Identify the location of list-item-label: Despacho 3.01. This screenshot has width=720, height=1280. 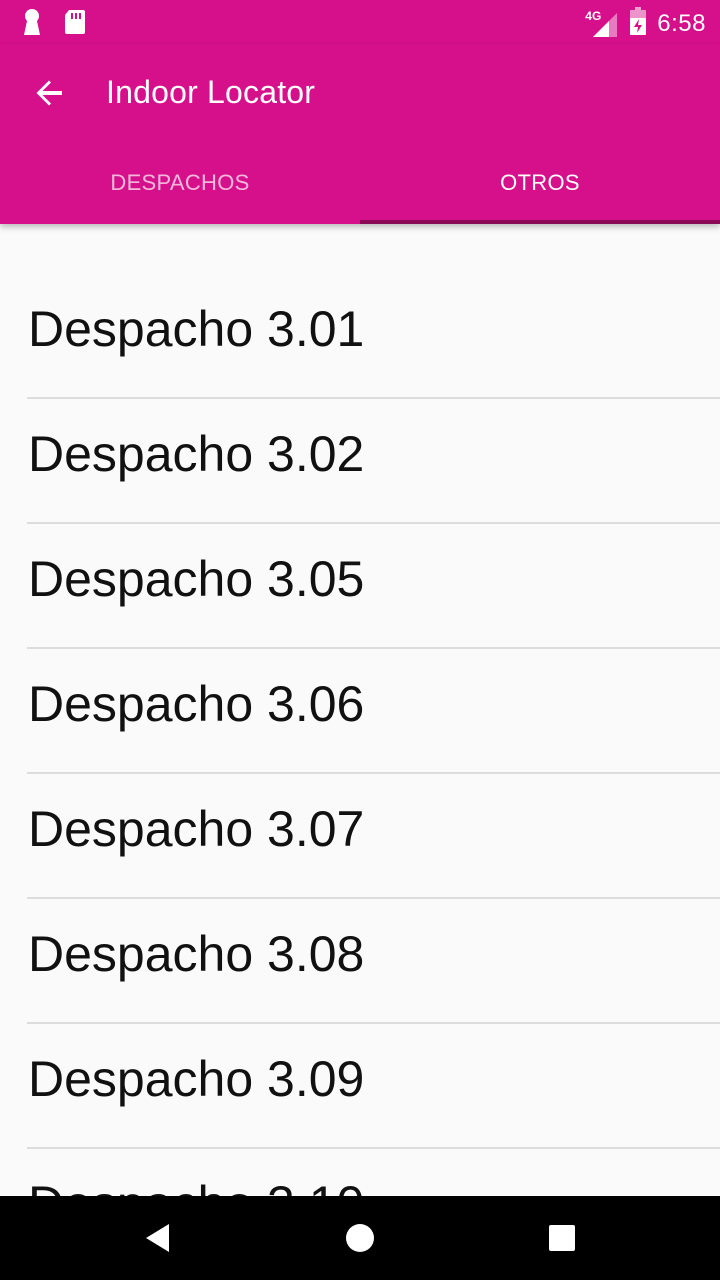
(196, 329).